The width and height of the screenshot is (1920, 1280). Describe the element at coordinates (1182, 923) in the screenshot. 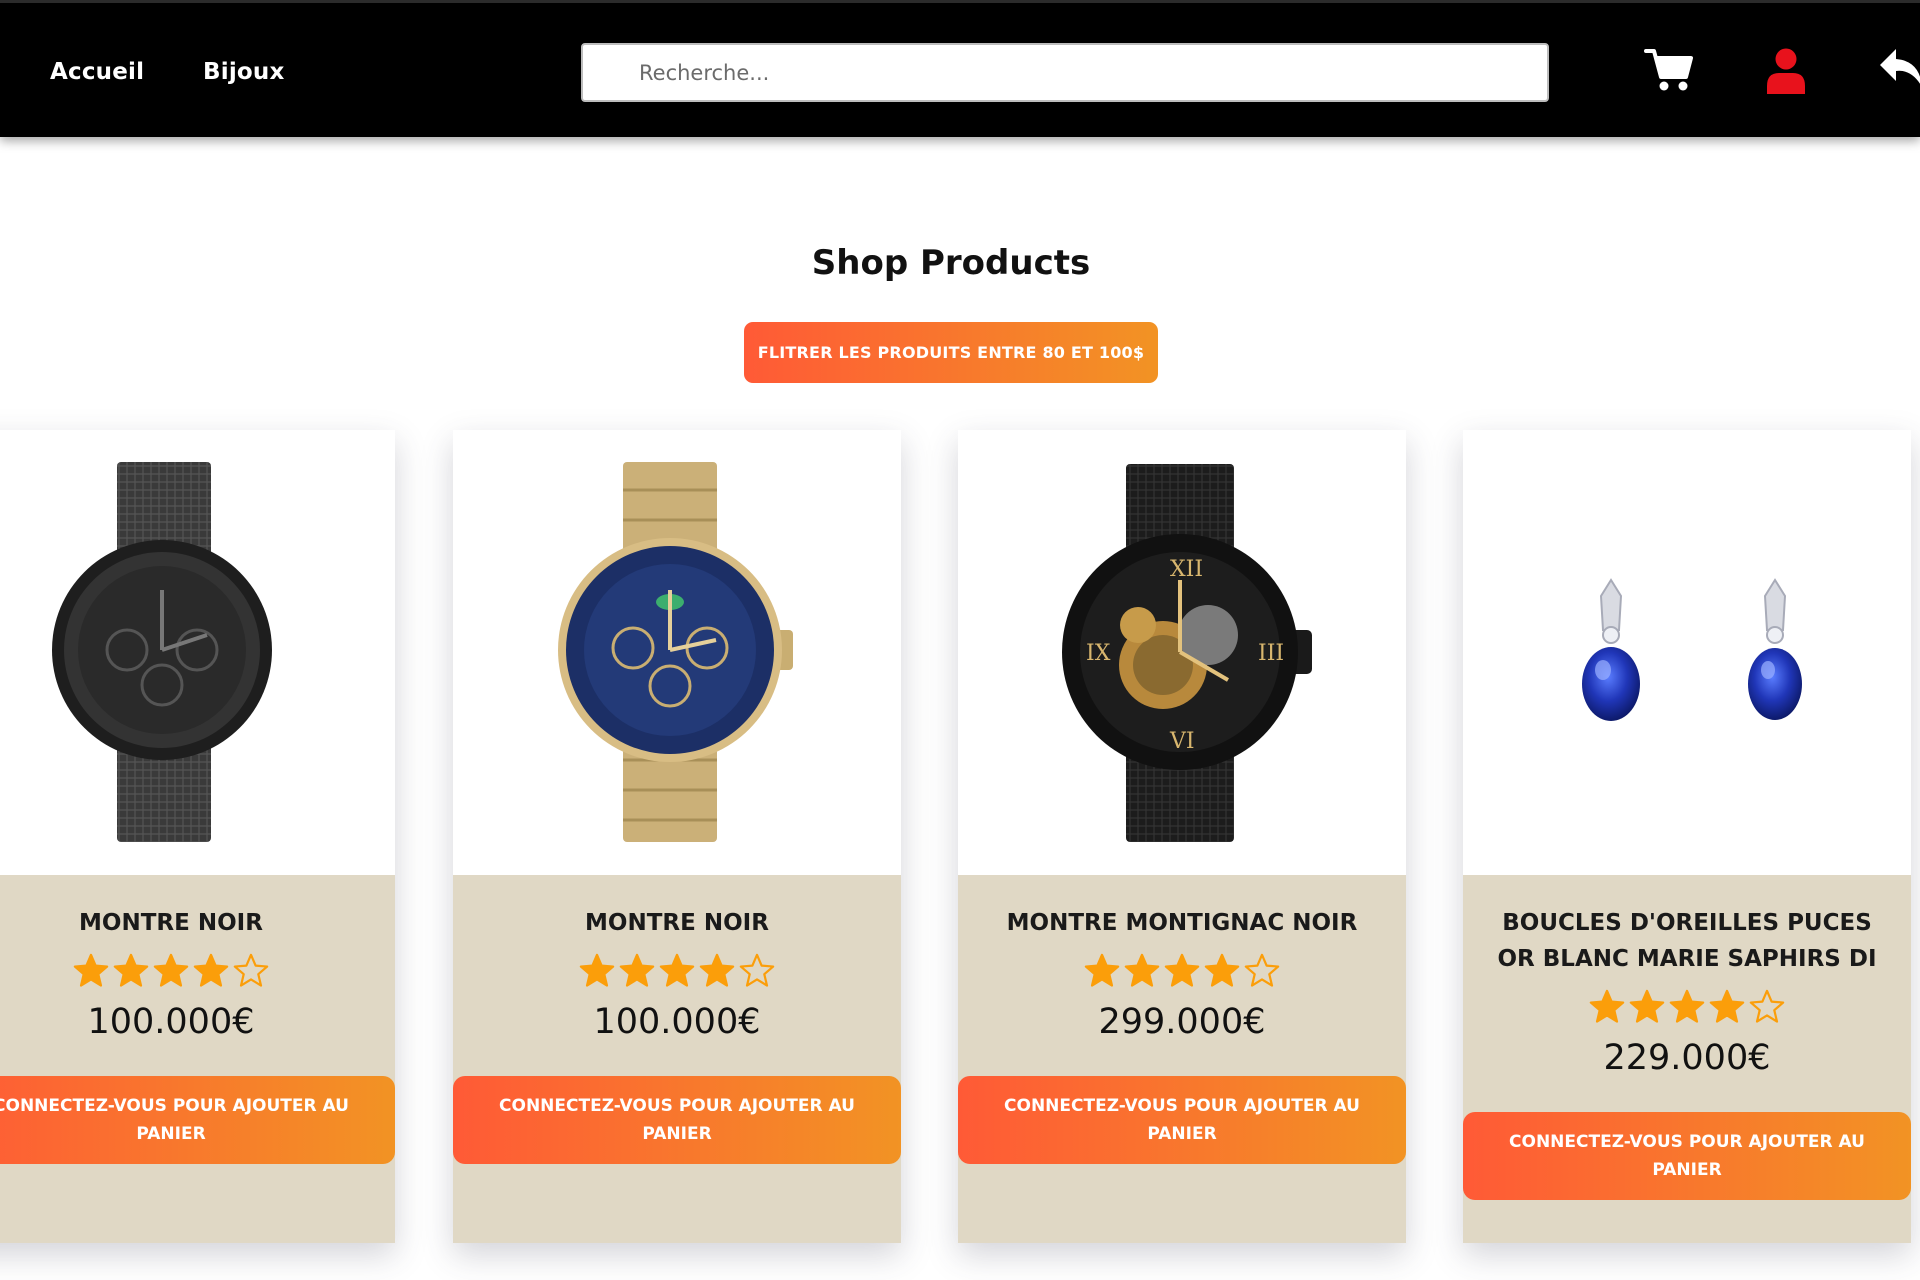

I see `product-name: MONTRE MONTIGNAC NOIR` at that location.